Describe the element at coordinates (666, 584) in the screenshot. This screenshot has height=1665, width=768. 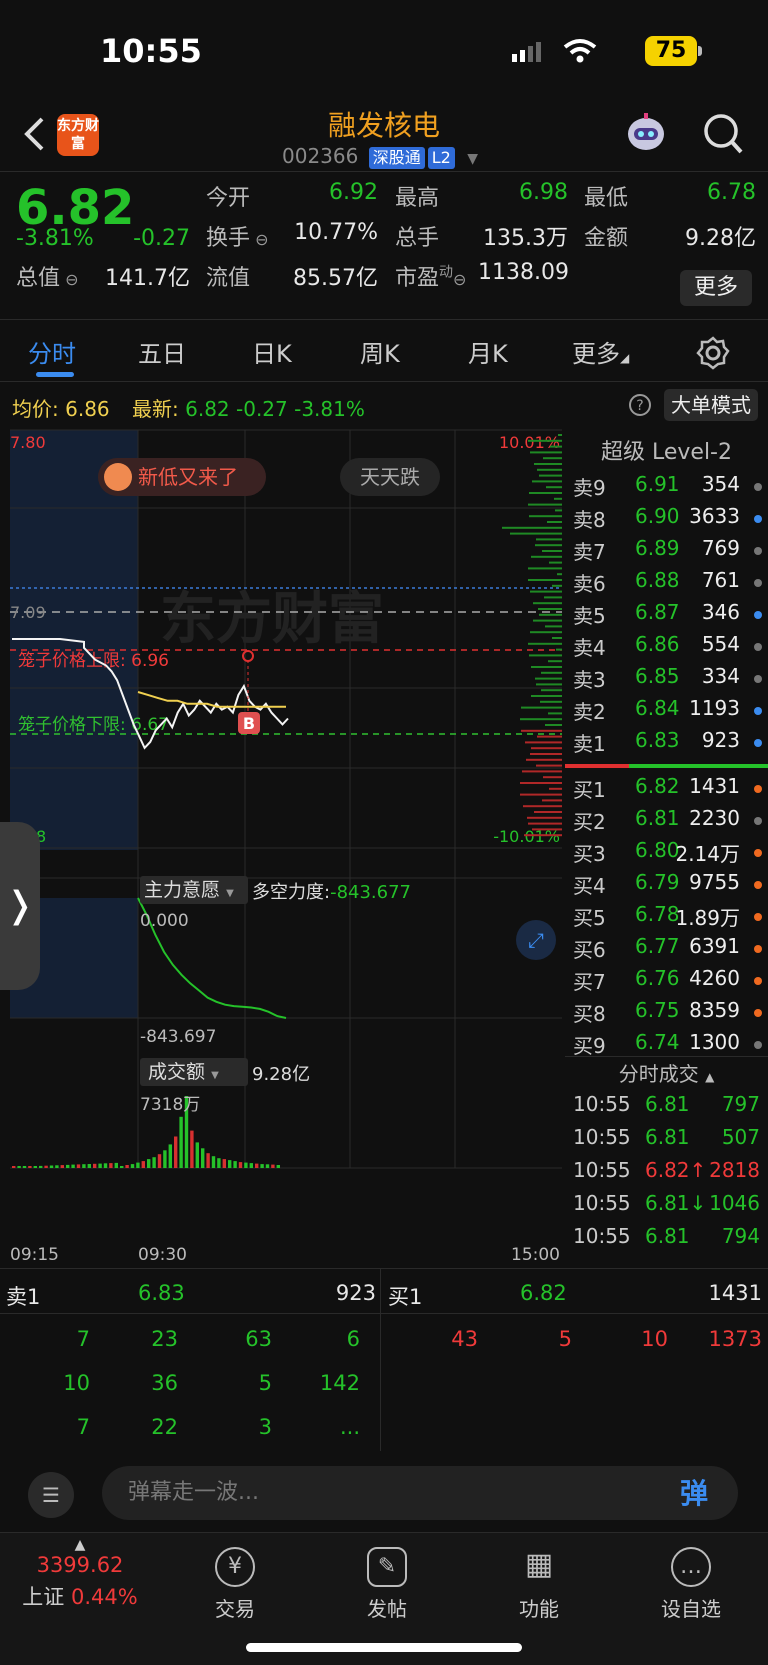
I see `ask-row: 卖6 6.88 761` at that location.